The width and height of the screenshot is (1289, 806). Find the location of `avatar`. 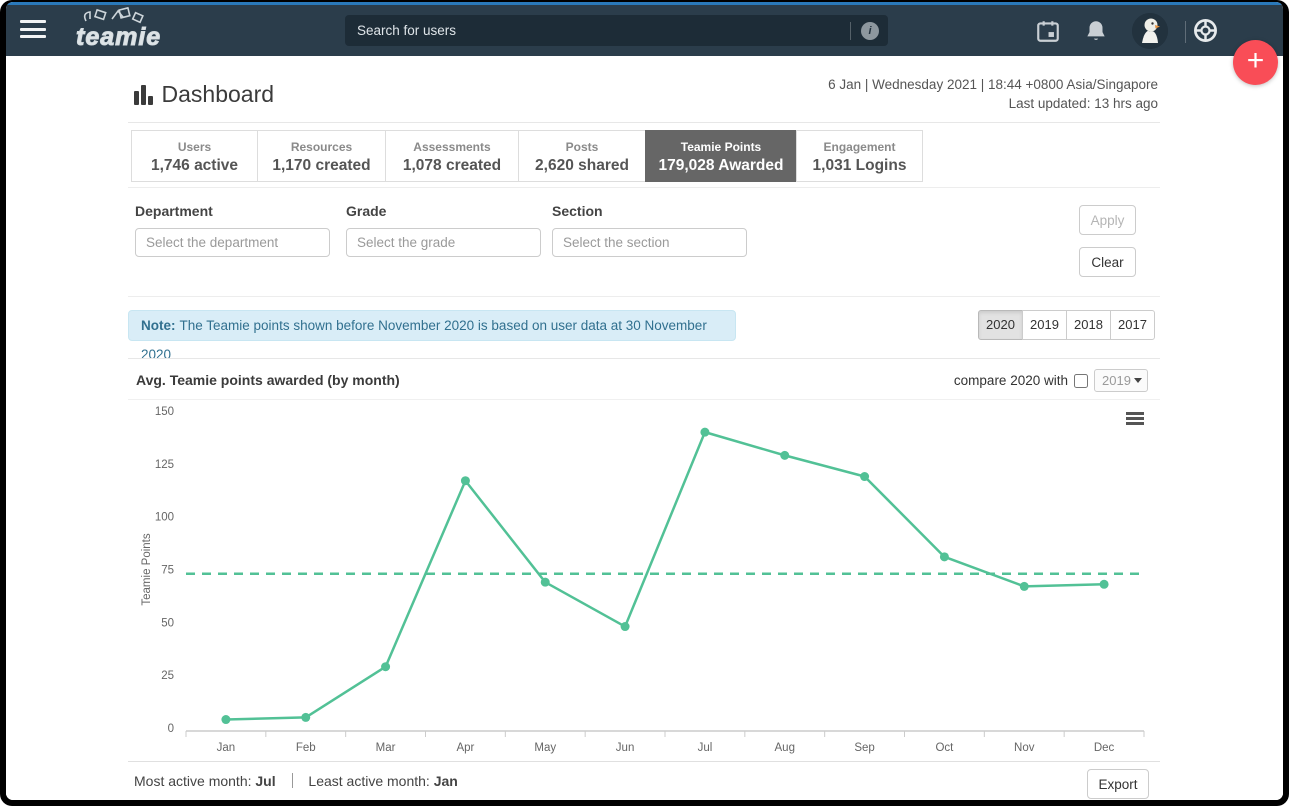

avatar is located at coordinates (1150, 31).